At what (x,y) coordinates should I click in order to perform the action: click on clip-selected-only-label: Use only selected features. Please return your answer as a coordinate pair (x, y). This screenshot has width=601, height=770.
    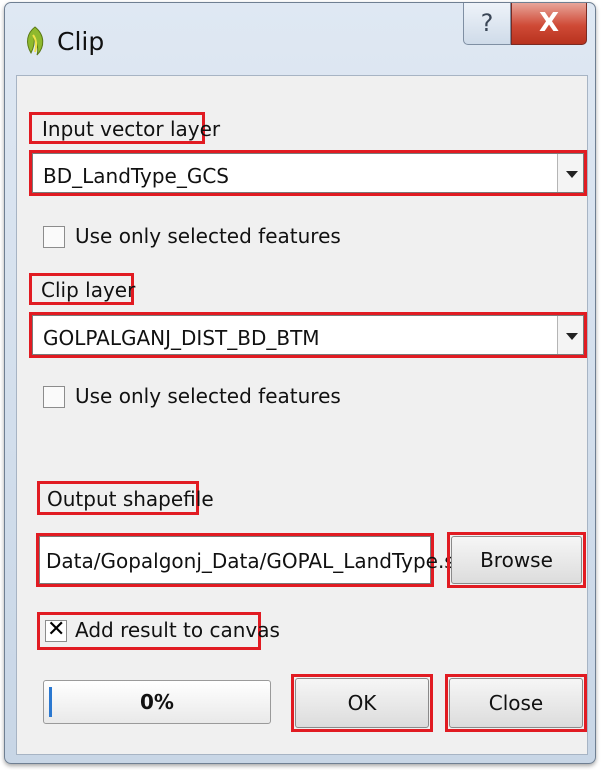
    Looking at the image, I should click on (208, 396).